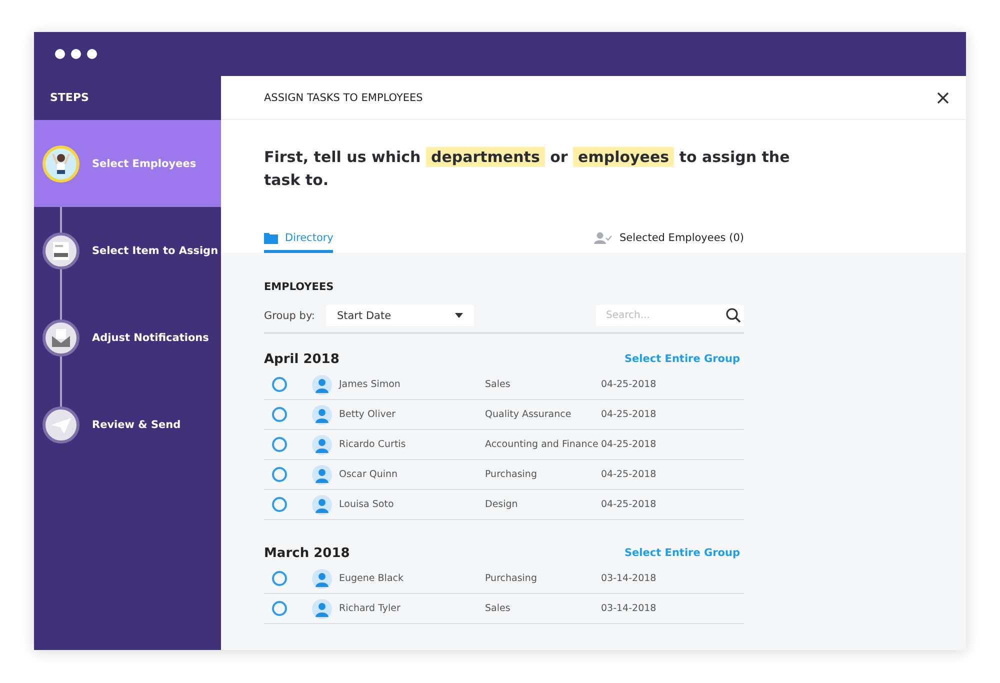 The height and width of the screenshot is (683, 1000). Describe the element at coordinates (302, 359) in the screenshot. I see `group-title: April 2018` at that location.